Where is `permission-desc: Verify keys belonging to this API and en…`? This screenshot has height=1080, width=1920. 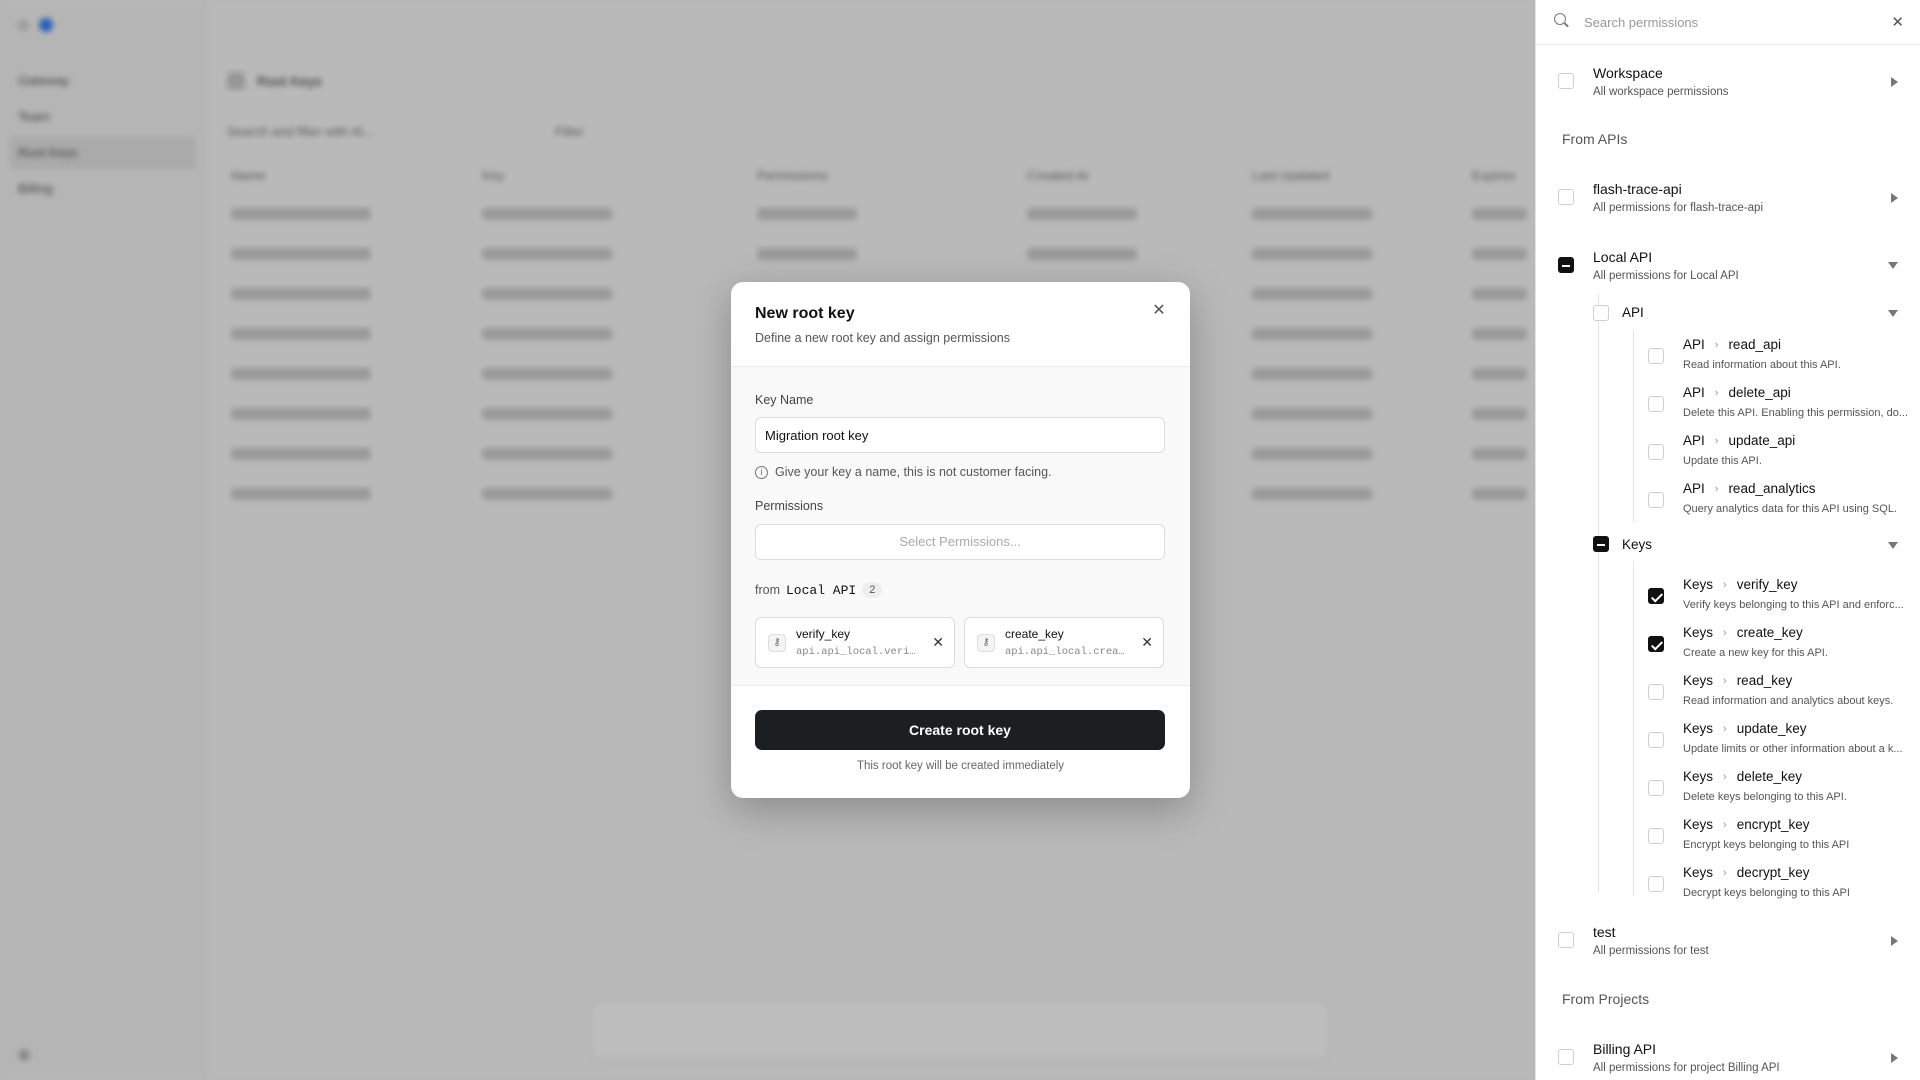 permission-desc: Verify keys belonging to this API and en… is located at coordinates (1793, 605).